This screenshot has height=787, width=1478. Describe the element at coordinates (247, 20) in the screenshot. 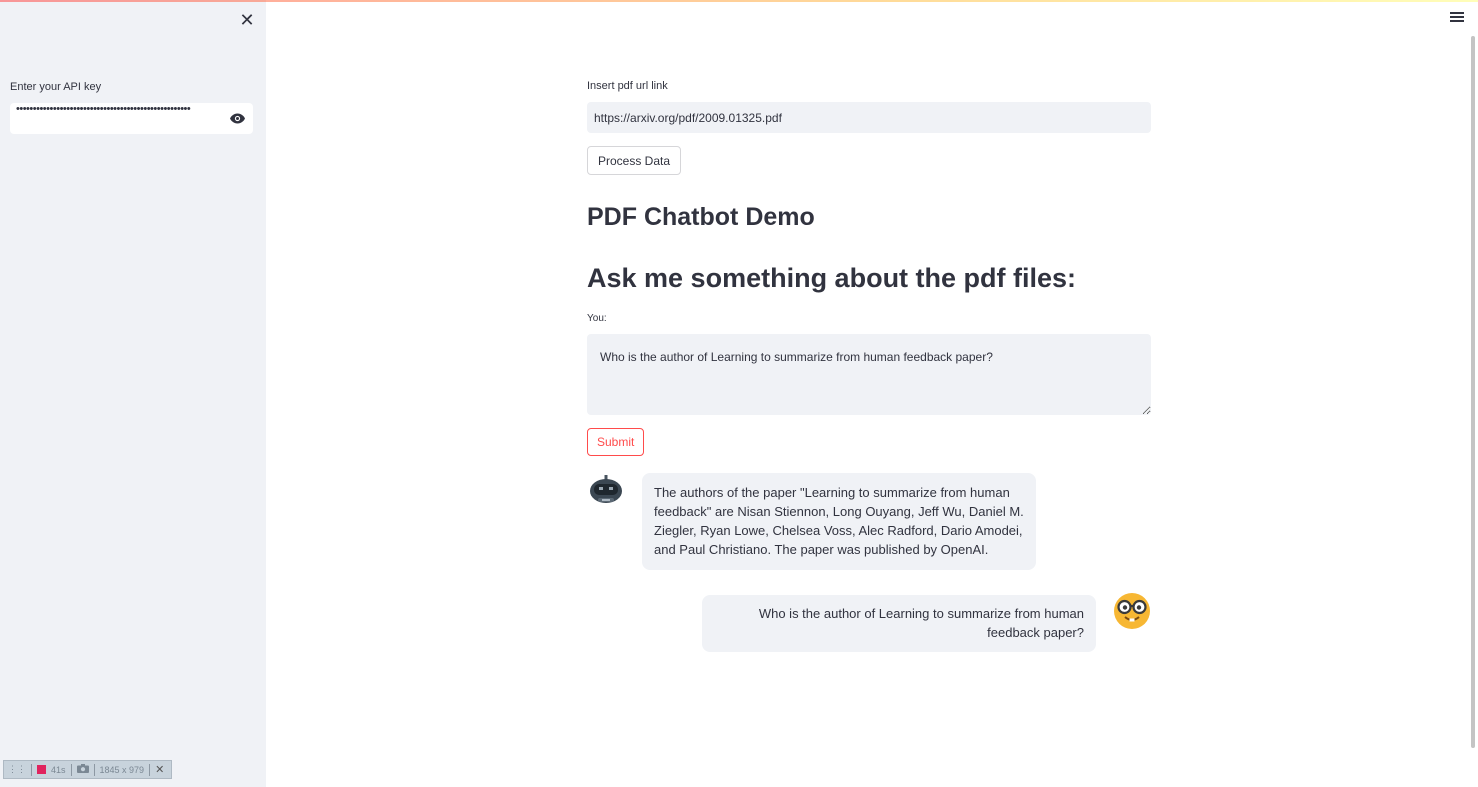

I see `sidebar-close-icon: ✕` at that location.